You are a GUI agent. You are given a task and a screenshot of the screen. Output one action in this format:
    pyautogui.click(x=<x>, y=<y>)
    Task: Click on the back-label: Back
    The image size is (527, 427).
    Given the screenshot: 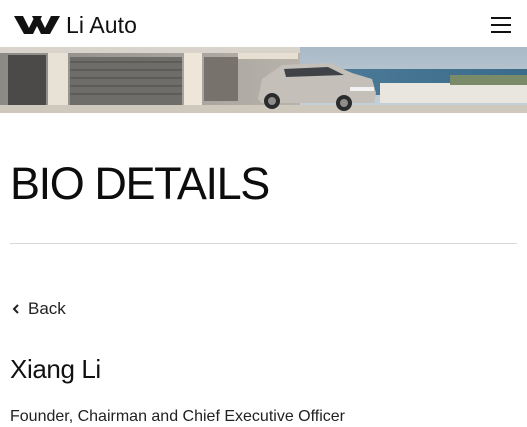 What is the action you would take?
    pyautogui.click(x=47, y=308)
    